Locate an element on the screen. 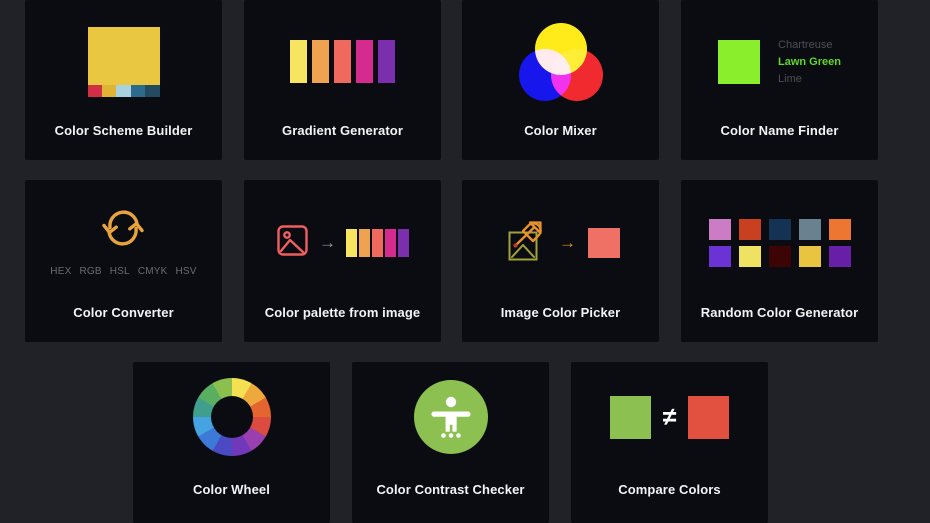 This screenshot has width=930, height=523. accessibility-person-icon is located at coordinates (450, 417).